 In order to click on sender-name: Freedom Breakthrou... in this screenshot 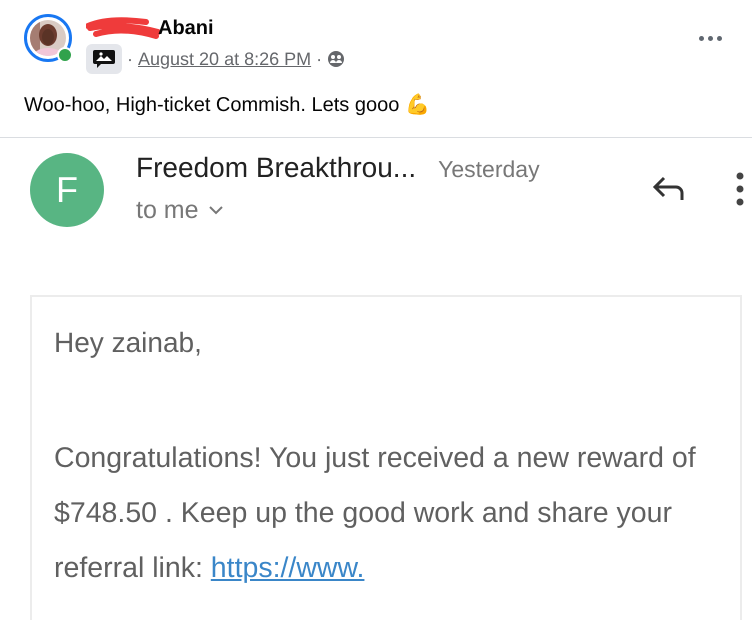, I will do `click(276, 168)`.